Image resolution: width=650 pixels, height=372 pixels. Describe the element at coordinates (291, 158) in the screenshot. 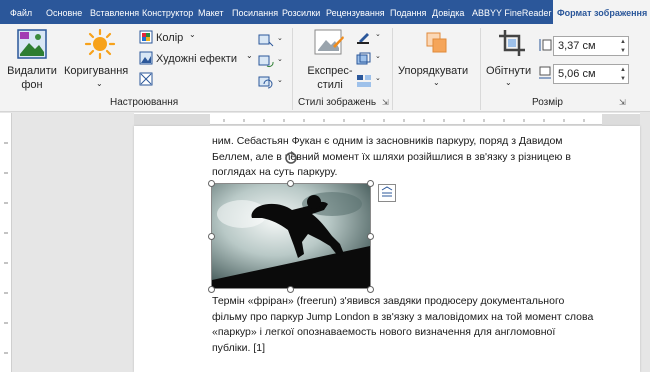

I see `rotate-handle-icon` at that location.